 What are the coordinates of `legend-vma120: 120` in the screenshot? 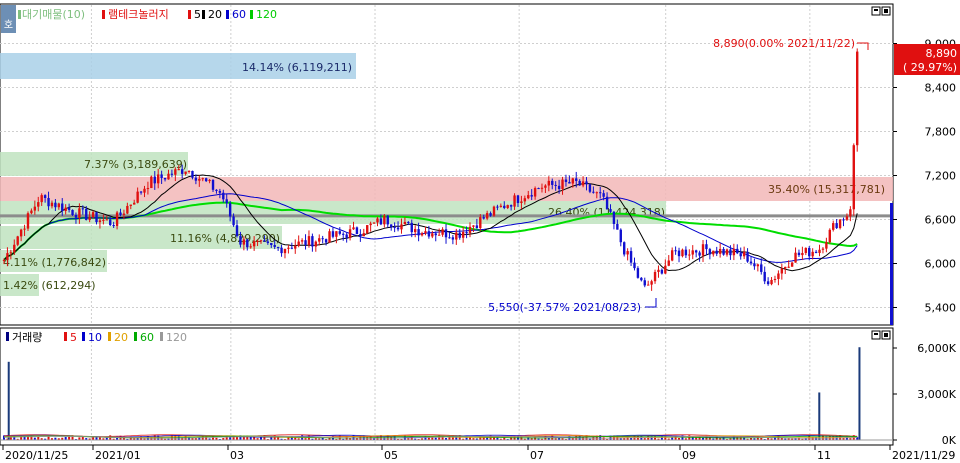 It's located at (176, 337).